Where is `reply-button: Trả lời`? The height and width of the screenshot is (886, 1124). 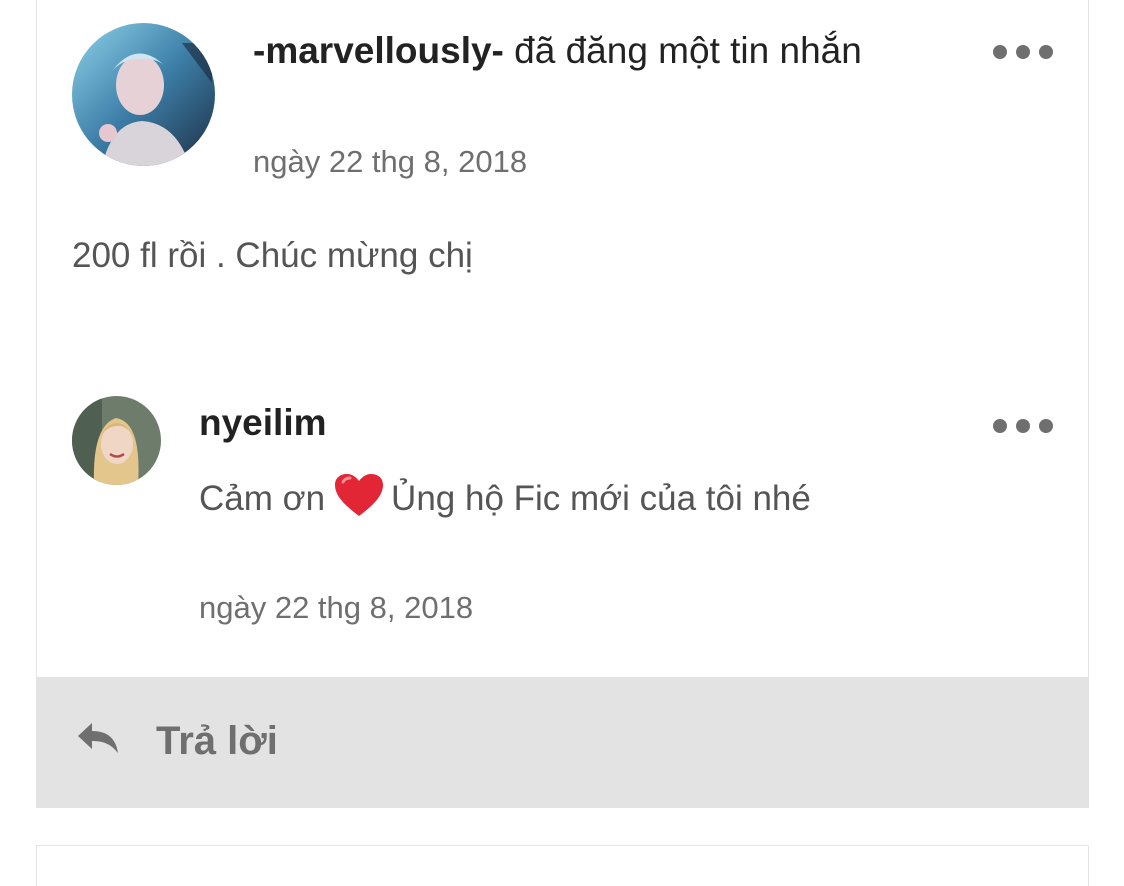
reply-button: Trả lời is located at coordinates (562, 742).